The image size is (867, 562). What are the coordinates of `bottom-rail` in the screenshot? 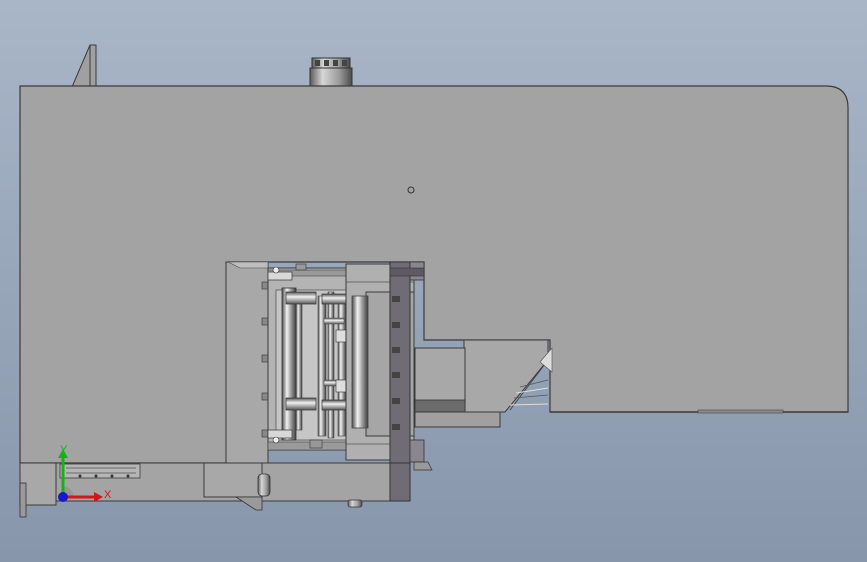 It's located at (100, 471).